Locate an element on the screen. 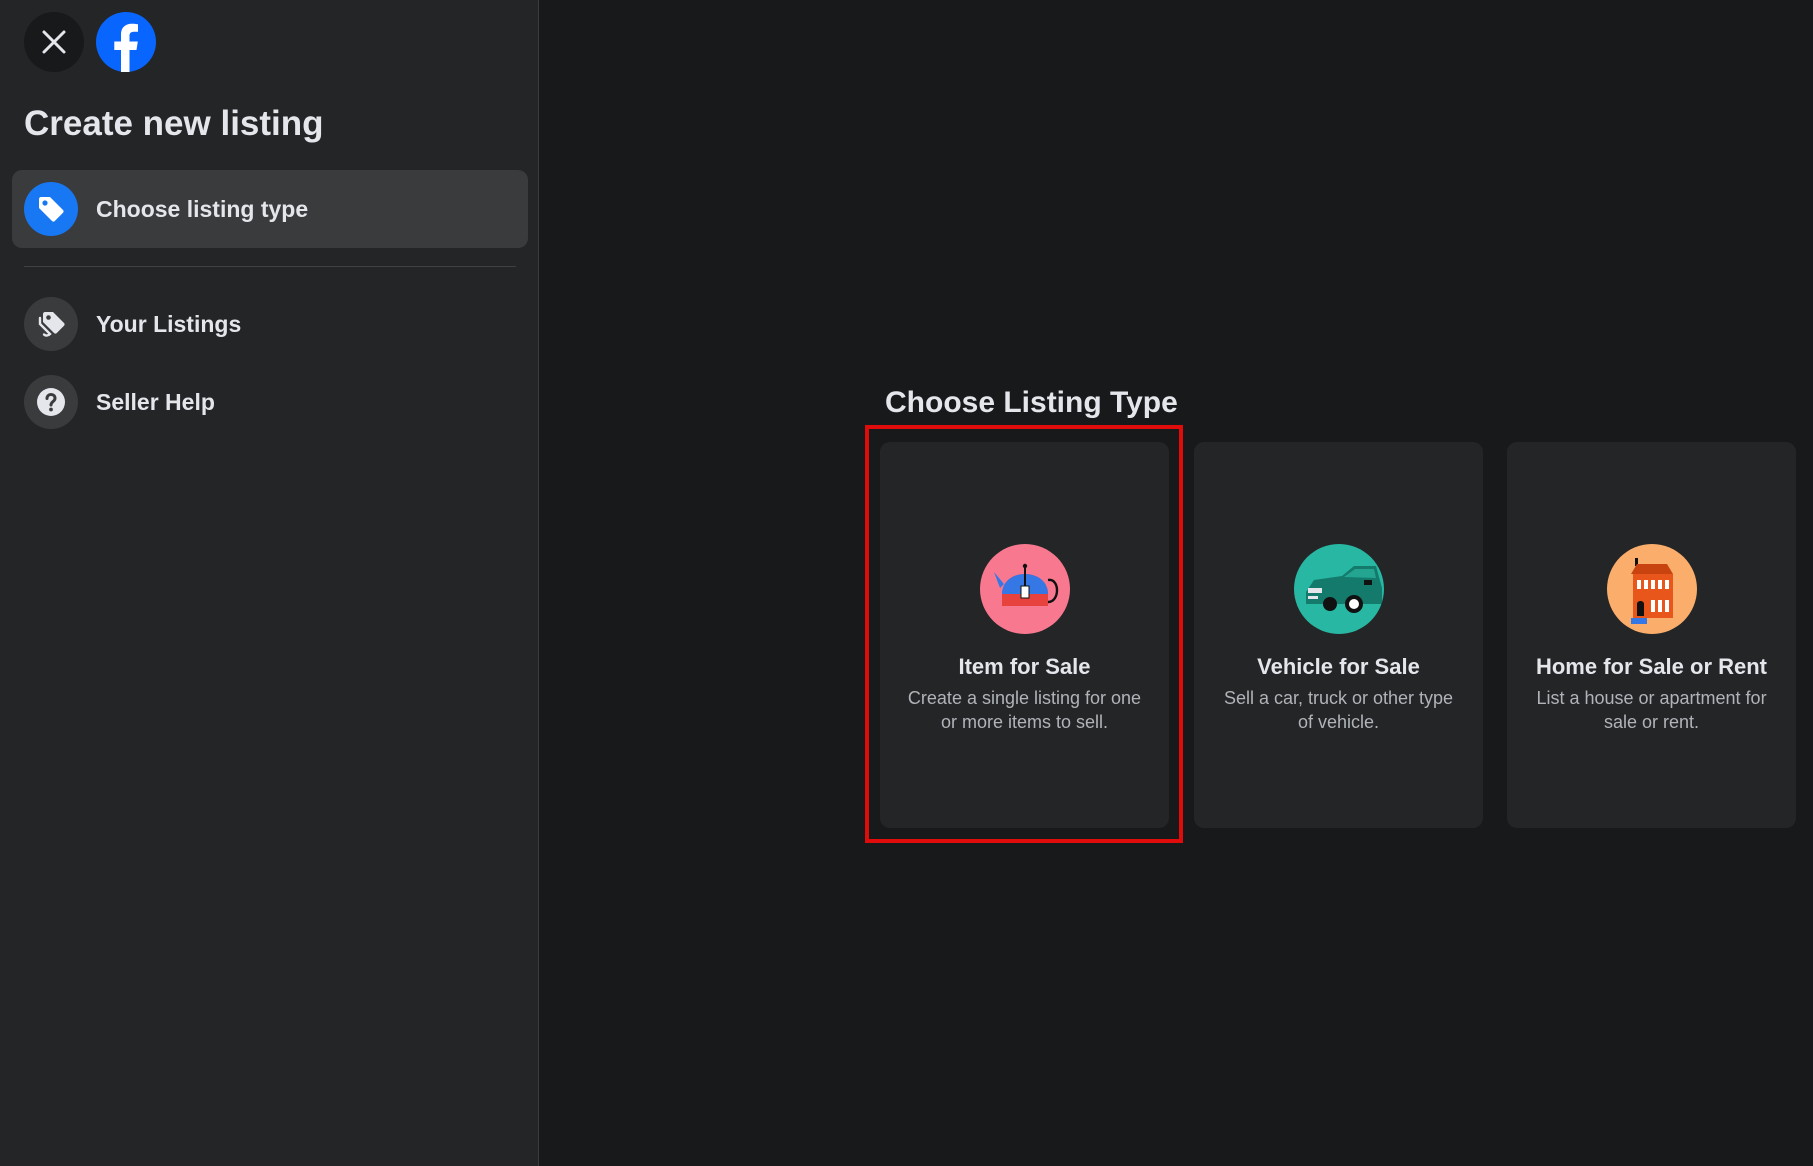 The height and width of the screenshot is (1166, 1813). close-icon is located at coordinates (54, 42).